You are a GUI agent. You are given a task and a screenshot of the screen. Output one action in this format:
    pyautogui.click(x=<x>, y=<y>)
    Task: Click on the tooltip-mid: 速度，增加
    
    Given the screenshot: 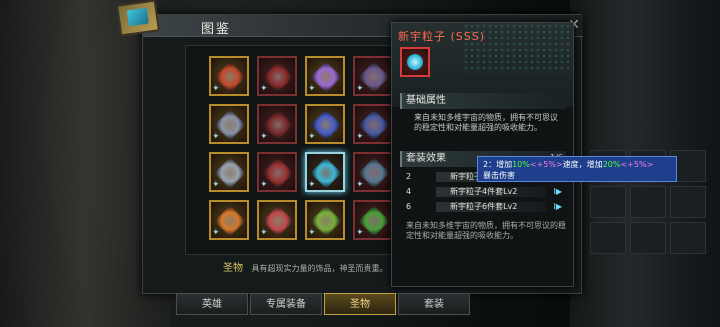 What is the action you would take?
    pyautogui.click(x=582, y=164)
    